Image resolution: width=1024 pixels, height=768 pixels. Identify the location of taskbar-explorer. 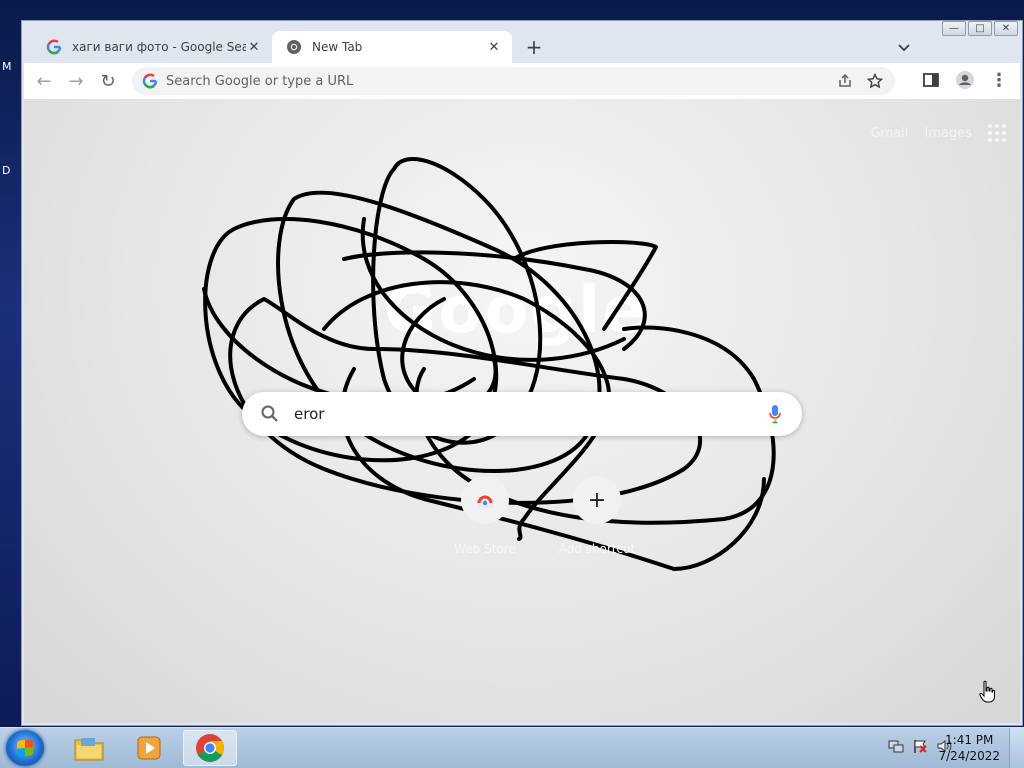
(89, 748).